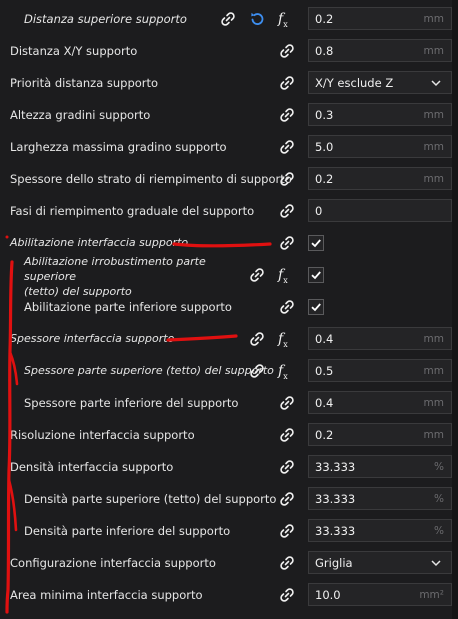 The height and width of the screenshot is (619, 458). I want to click on setting-row-enable-support-floor: Abilitazione parte inferiore supporto, so click(229, 307).